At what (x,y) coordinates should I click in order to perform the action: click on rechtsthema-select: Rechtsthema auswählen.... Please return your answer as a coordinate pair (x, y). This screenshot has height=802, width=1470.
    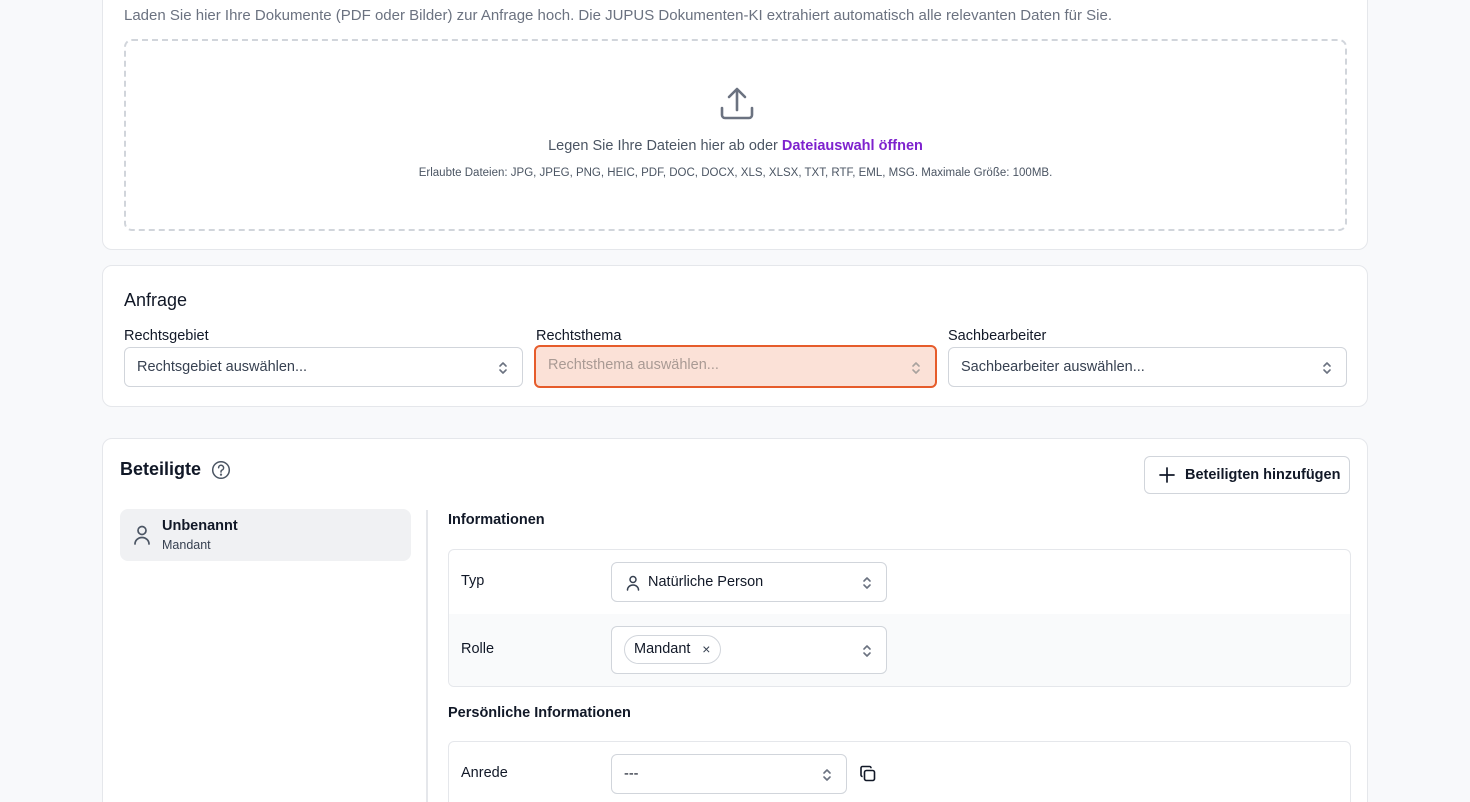
    Looking at the image, I should click on (735, 366).